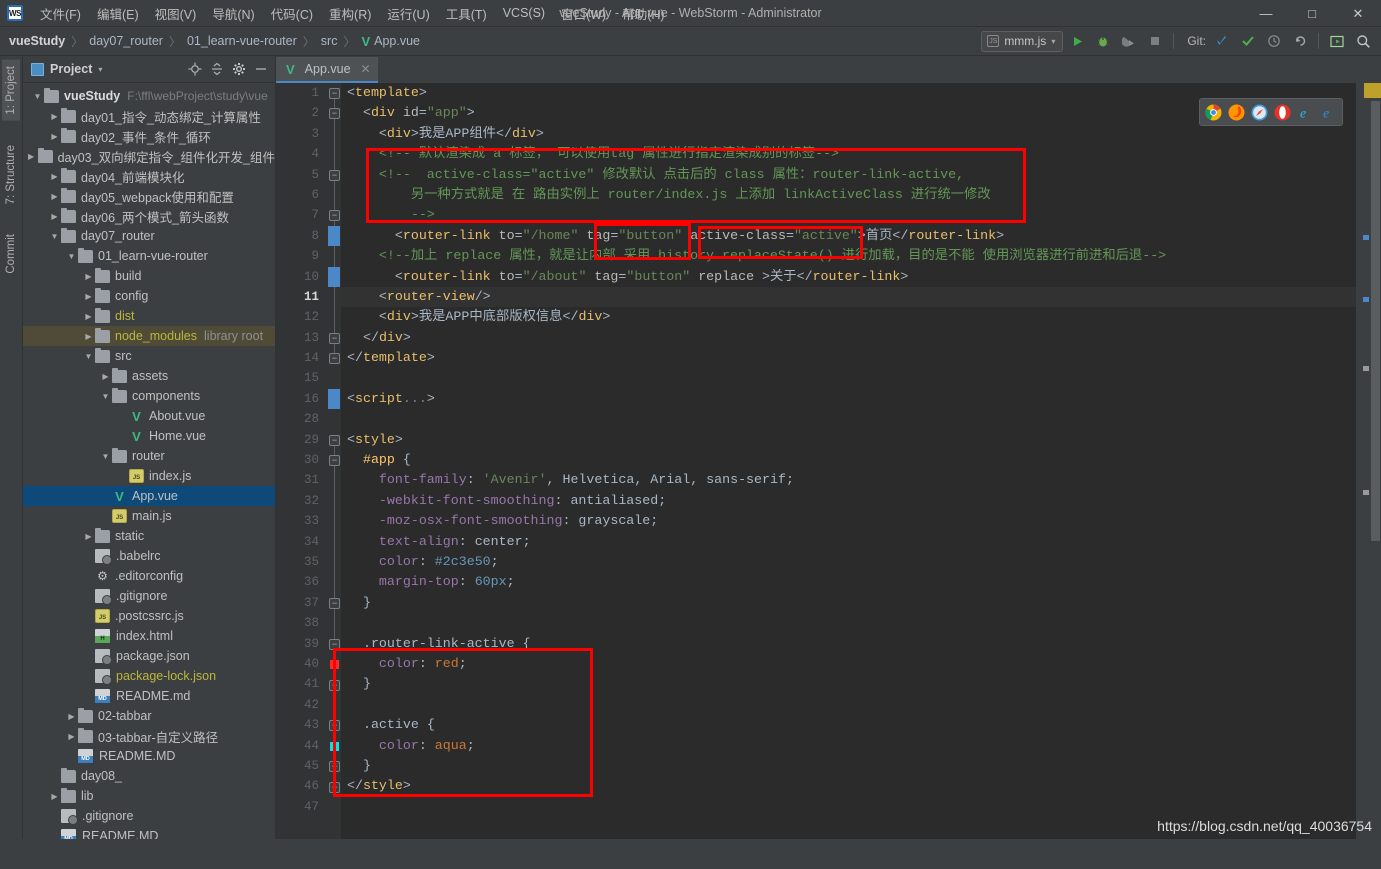 Image resolution: width=1381 pixels, height=869 pixels. What do you see at coordinates (149, 536) in the screenshot?
I see `tree-row: ▶ static` at bounding box center [149, 536].